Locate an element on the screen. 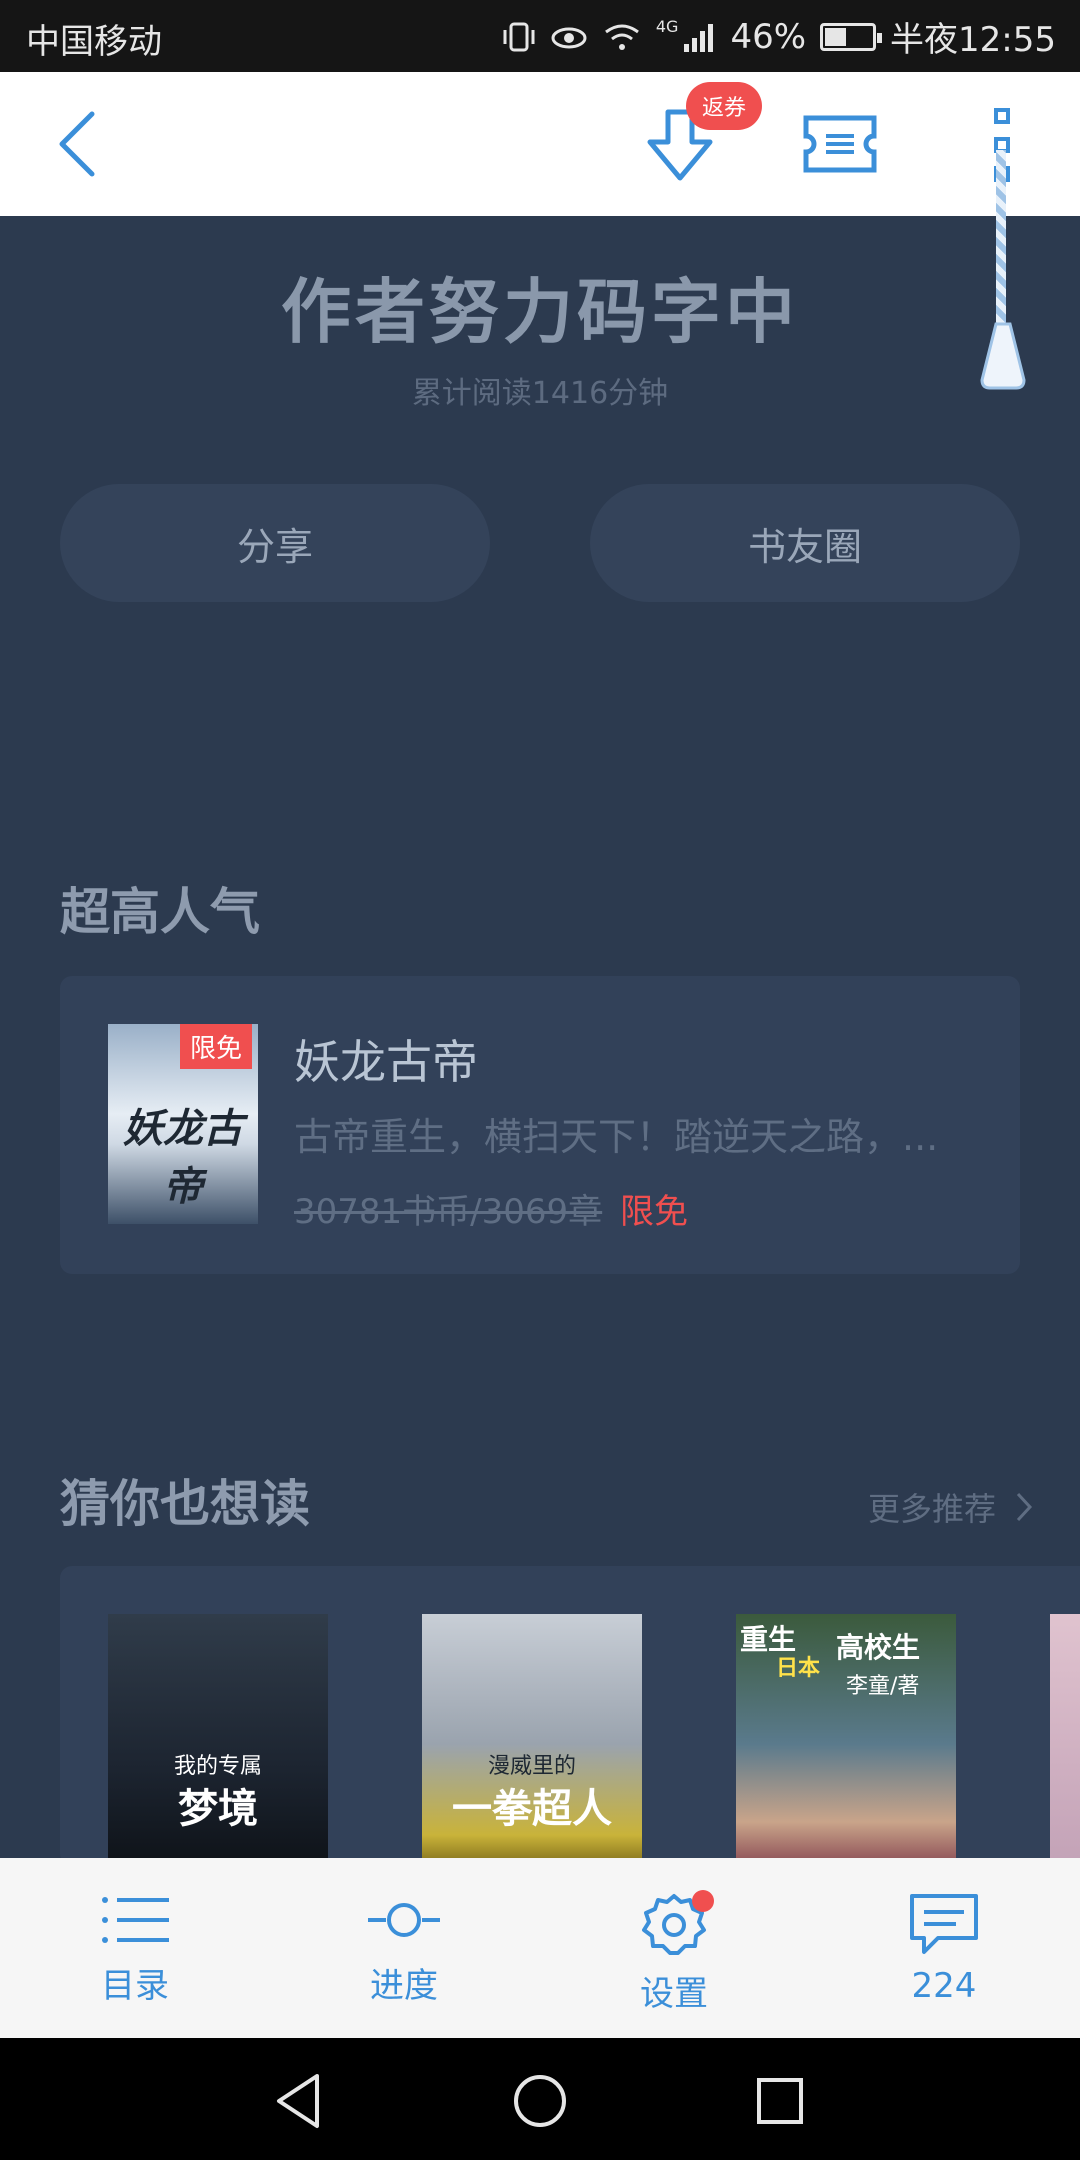 This screenshot has width=1080, height=2160. guess-books-strip: 我的专属 梦境 漫威里的 一拳超人 重生 日本 高校生 李童/著 is located at coordinates (570, 1720).